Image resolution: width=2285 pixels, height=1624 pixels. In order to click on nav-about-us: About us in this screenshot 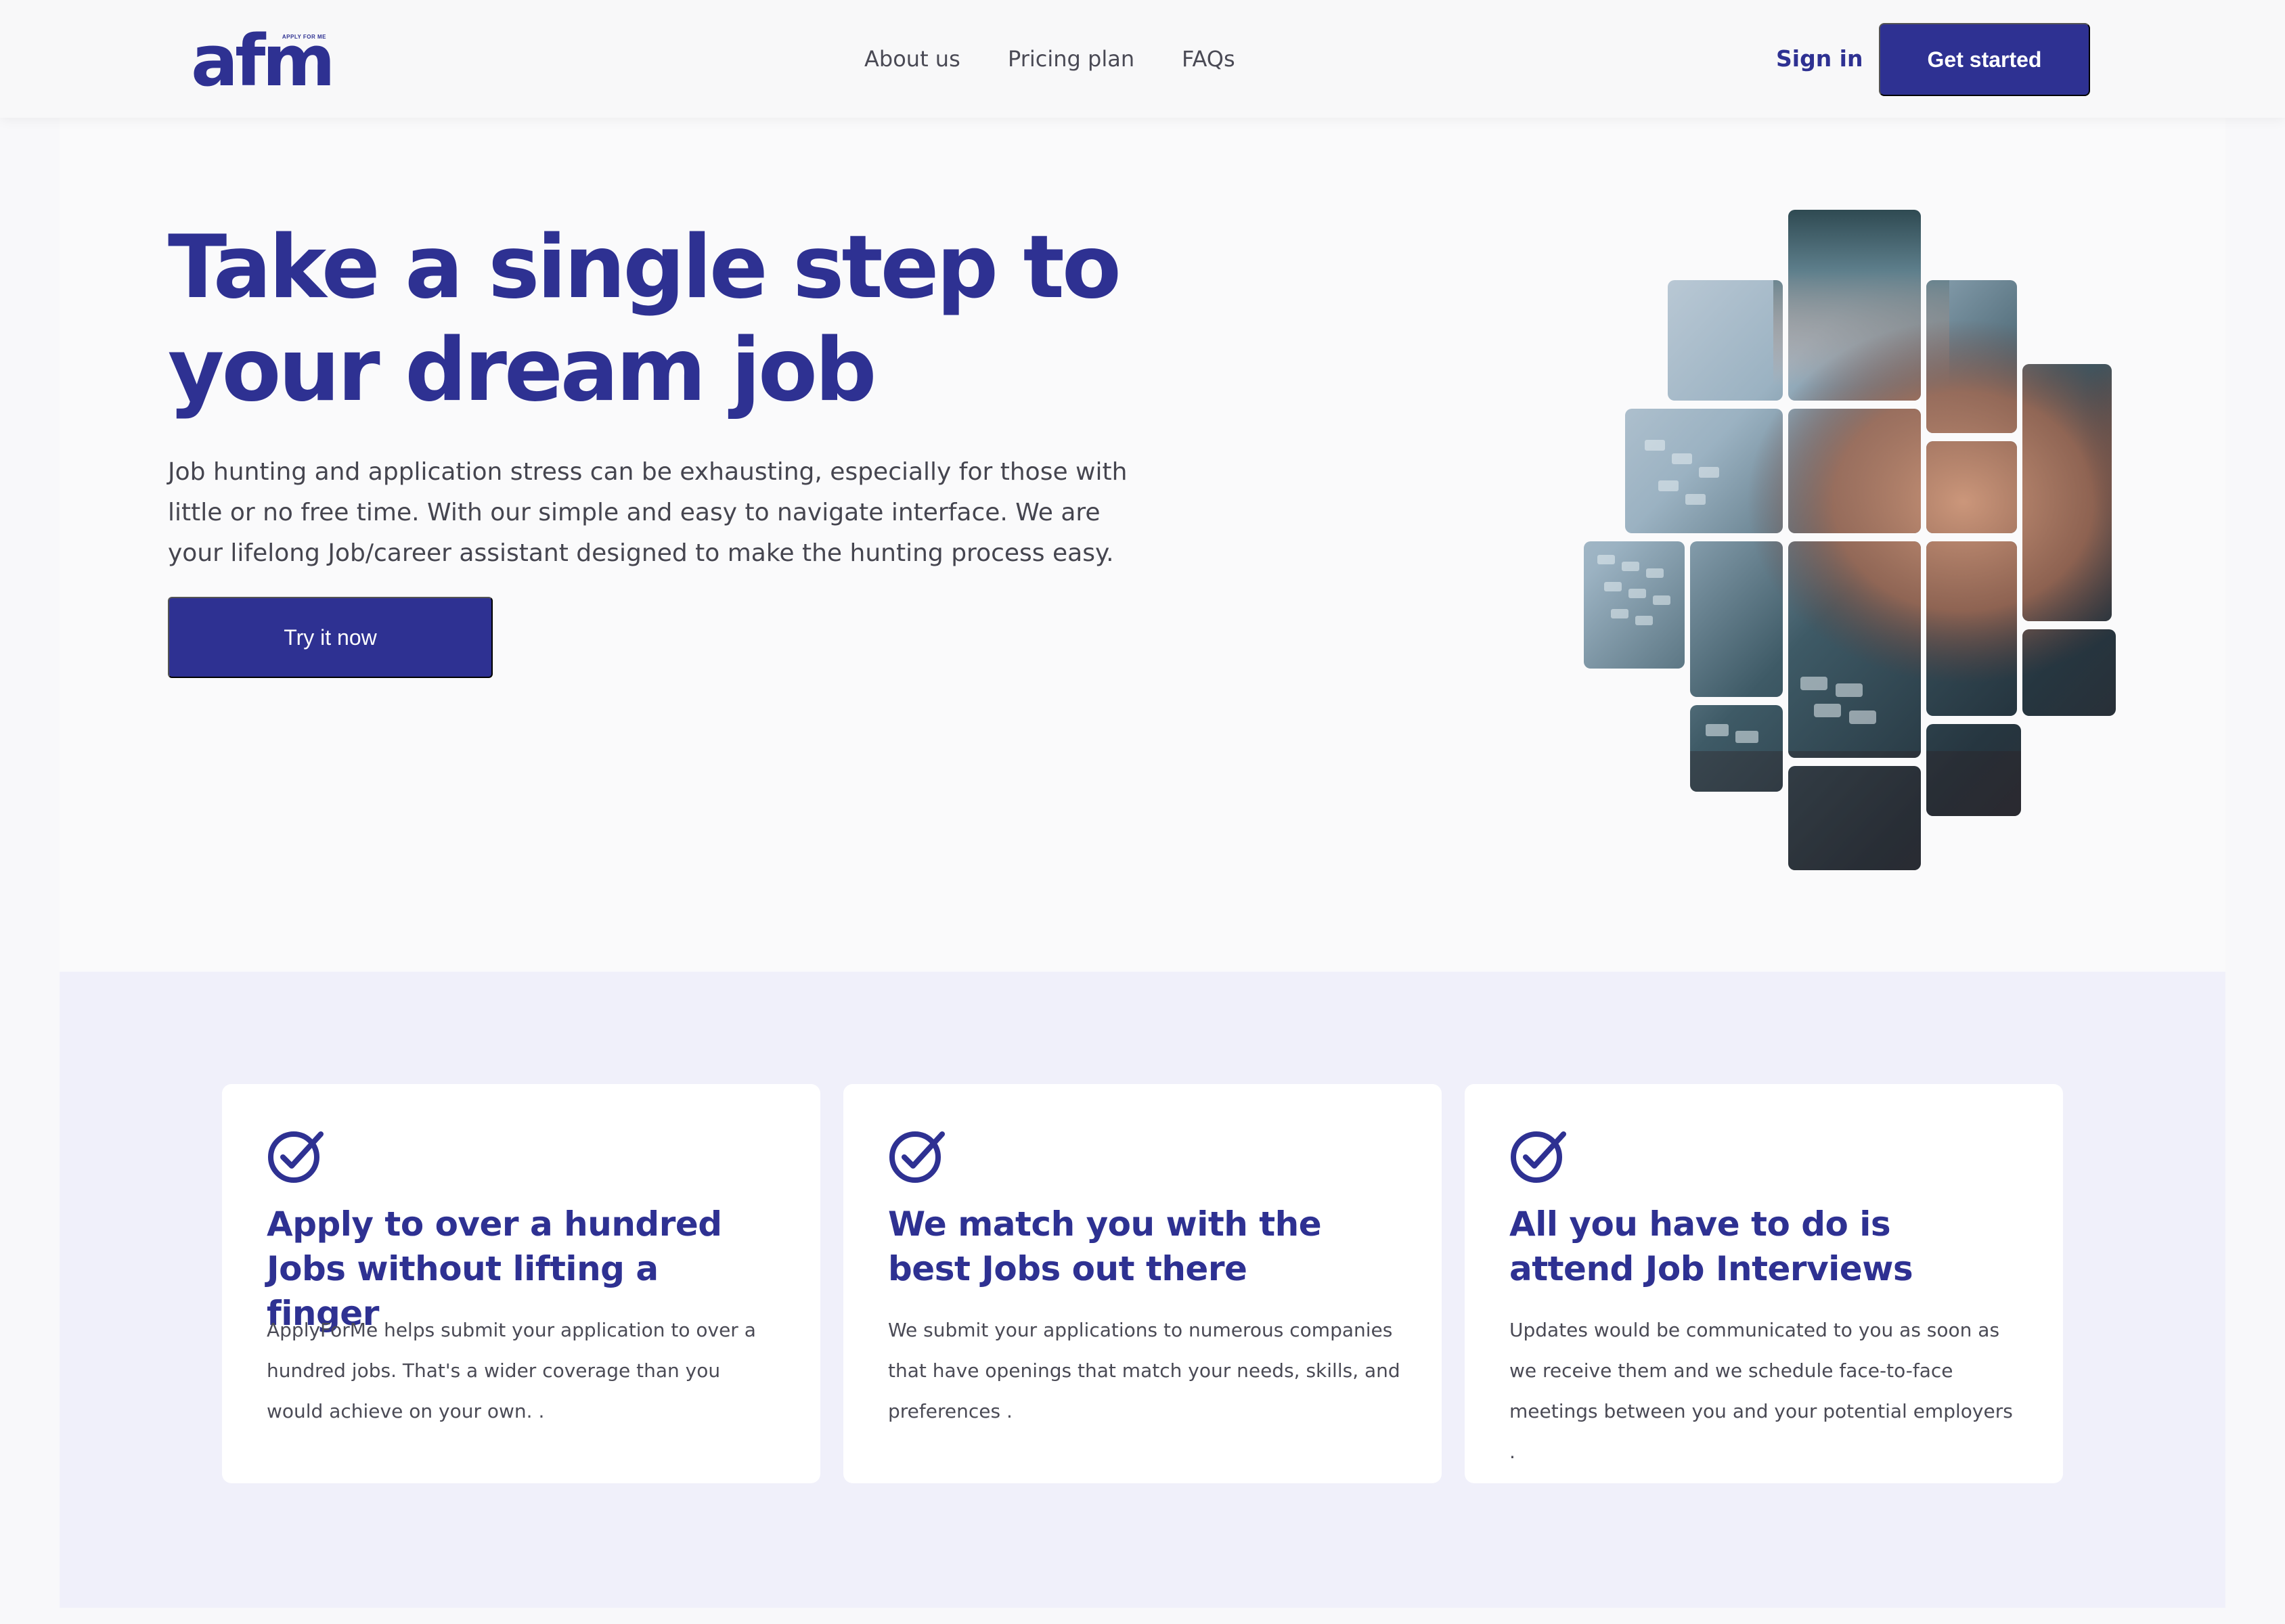, I will do `click(912, 59)`.